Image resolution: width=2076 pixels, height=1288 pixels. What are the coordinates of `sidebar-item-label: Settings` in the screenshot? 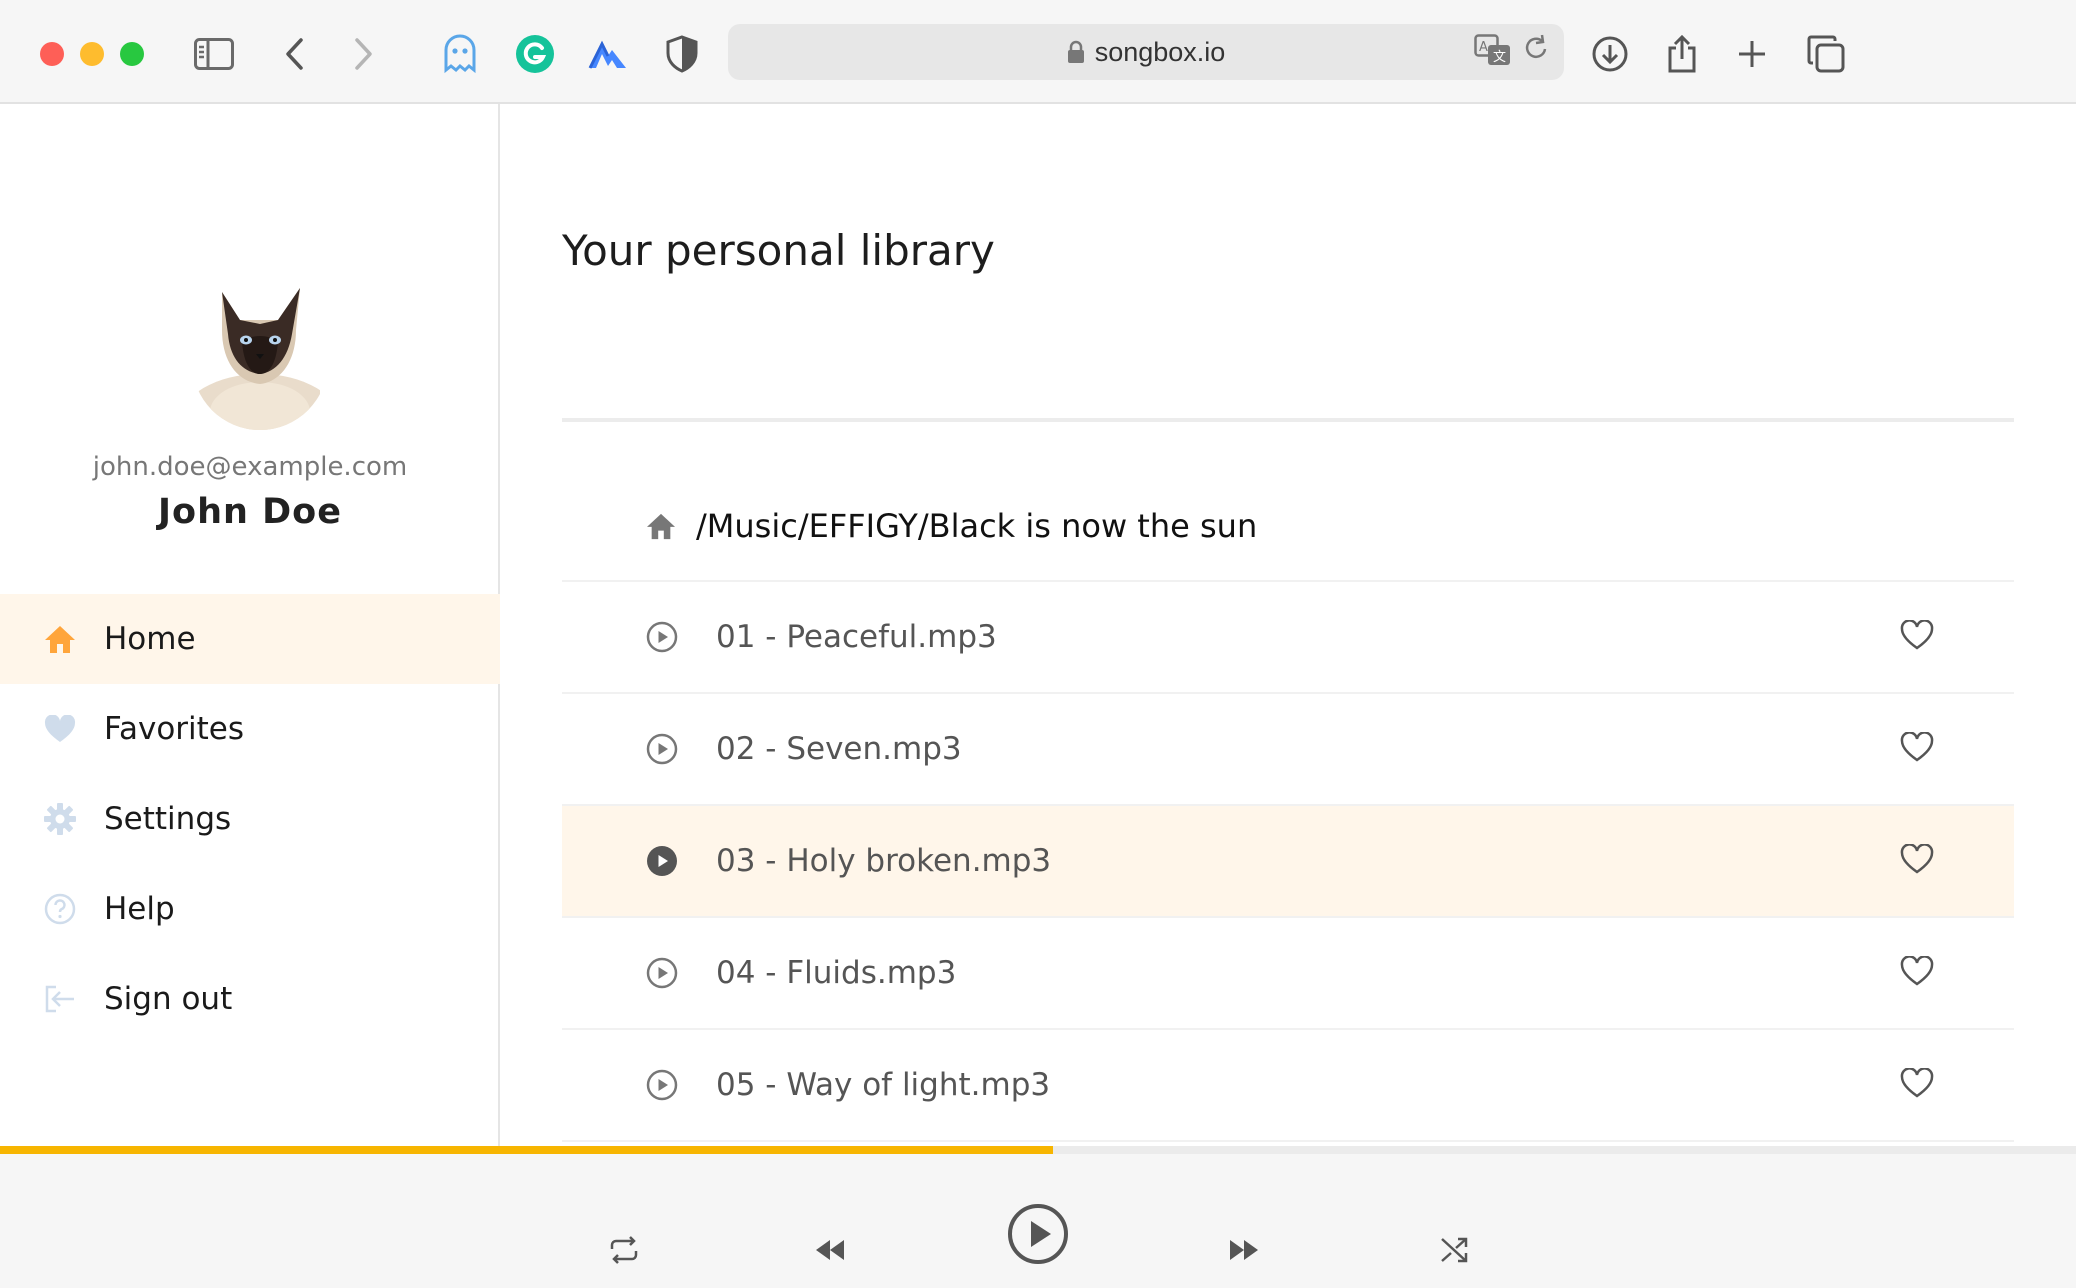 It's located at (168, 819).